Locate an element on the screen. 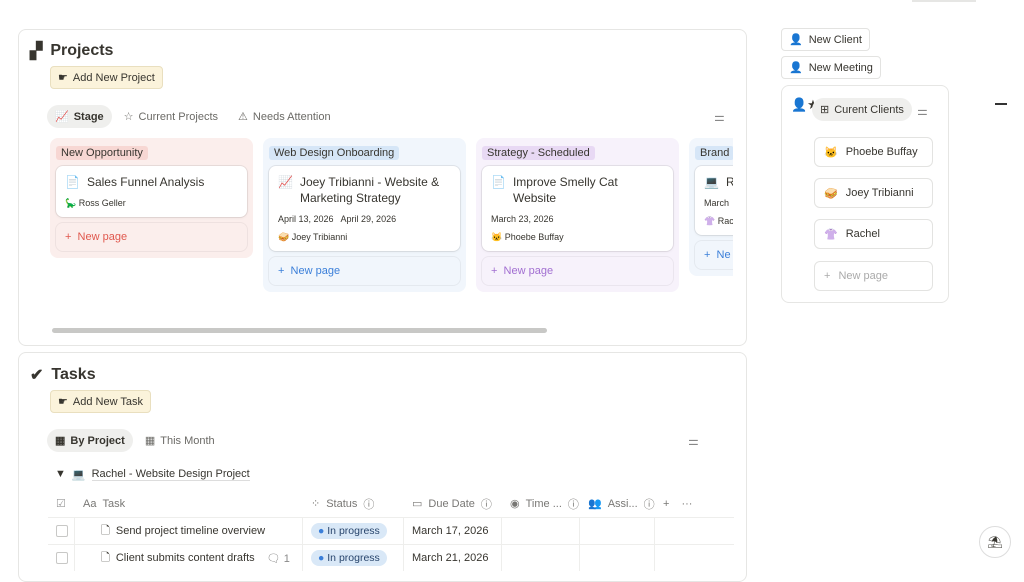 The width and height of the screenshot is (1024, 582). column-due-date: ▭ Due Date ⓘ is located at coordinates (453, 503).